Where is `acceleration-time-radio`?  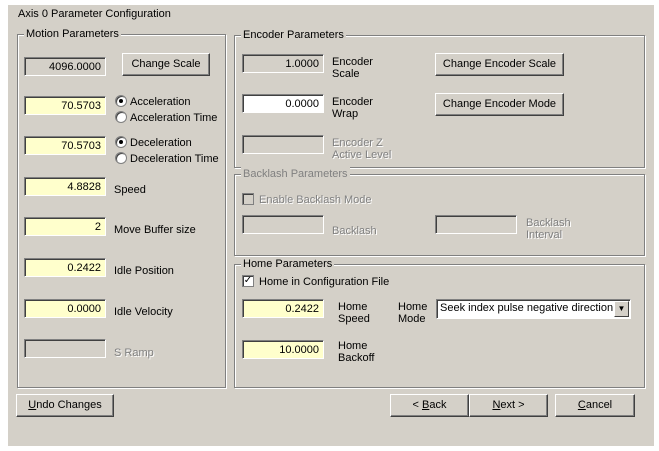 acceleration-time-radio is located at coordinates (121, 117).